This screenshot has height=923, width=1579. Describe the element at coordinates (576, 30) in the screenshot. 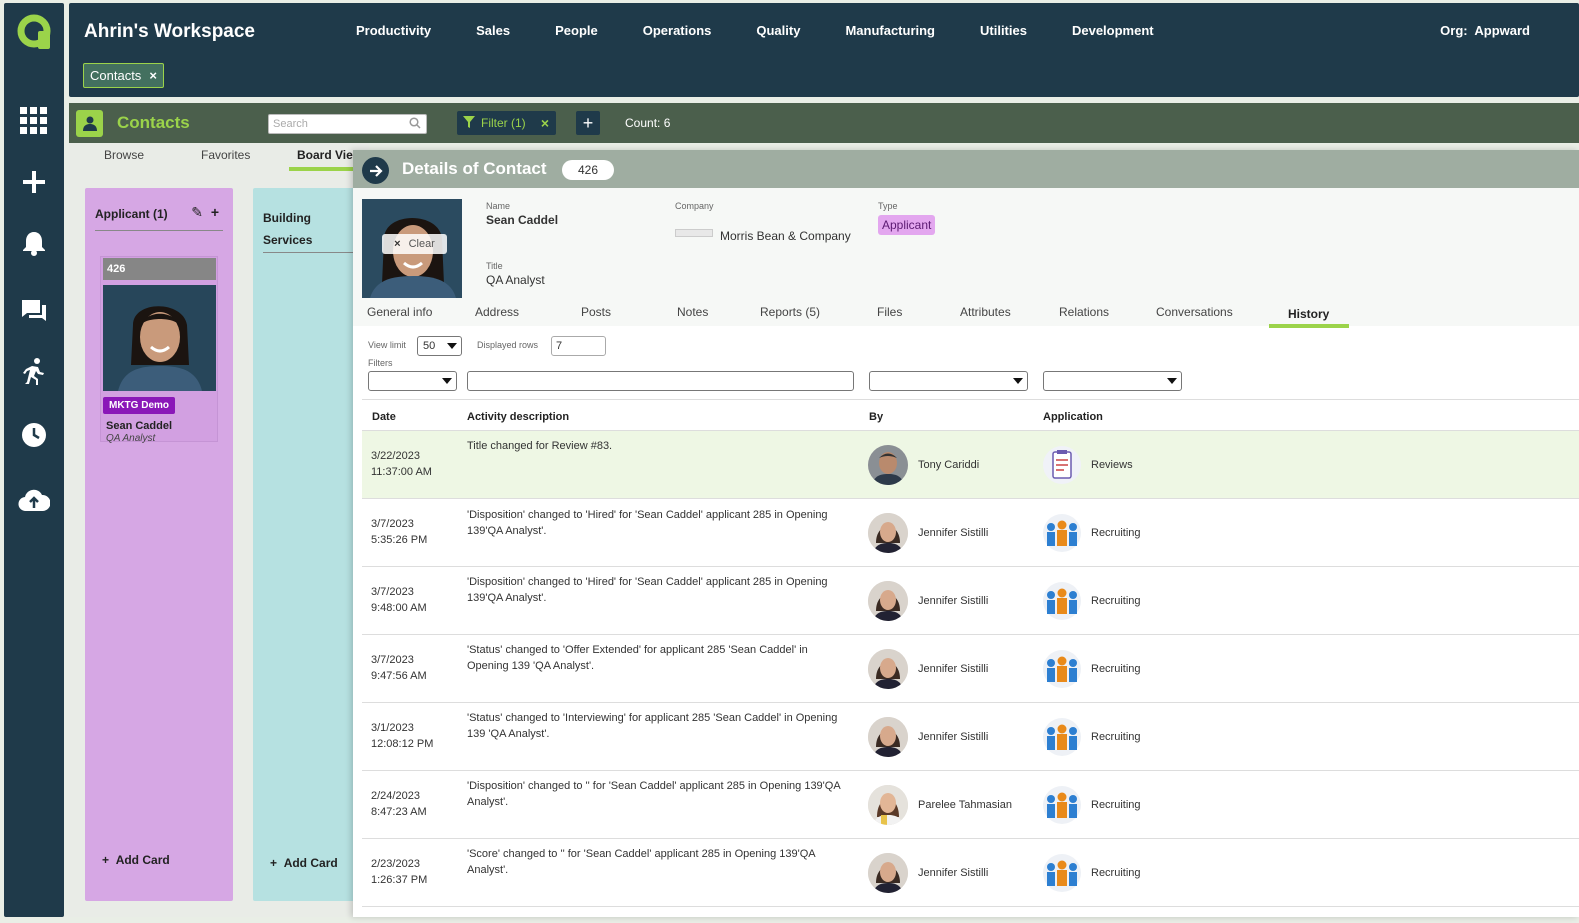

I see `nav-people: People` at that location.